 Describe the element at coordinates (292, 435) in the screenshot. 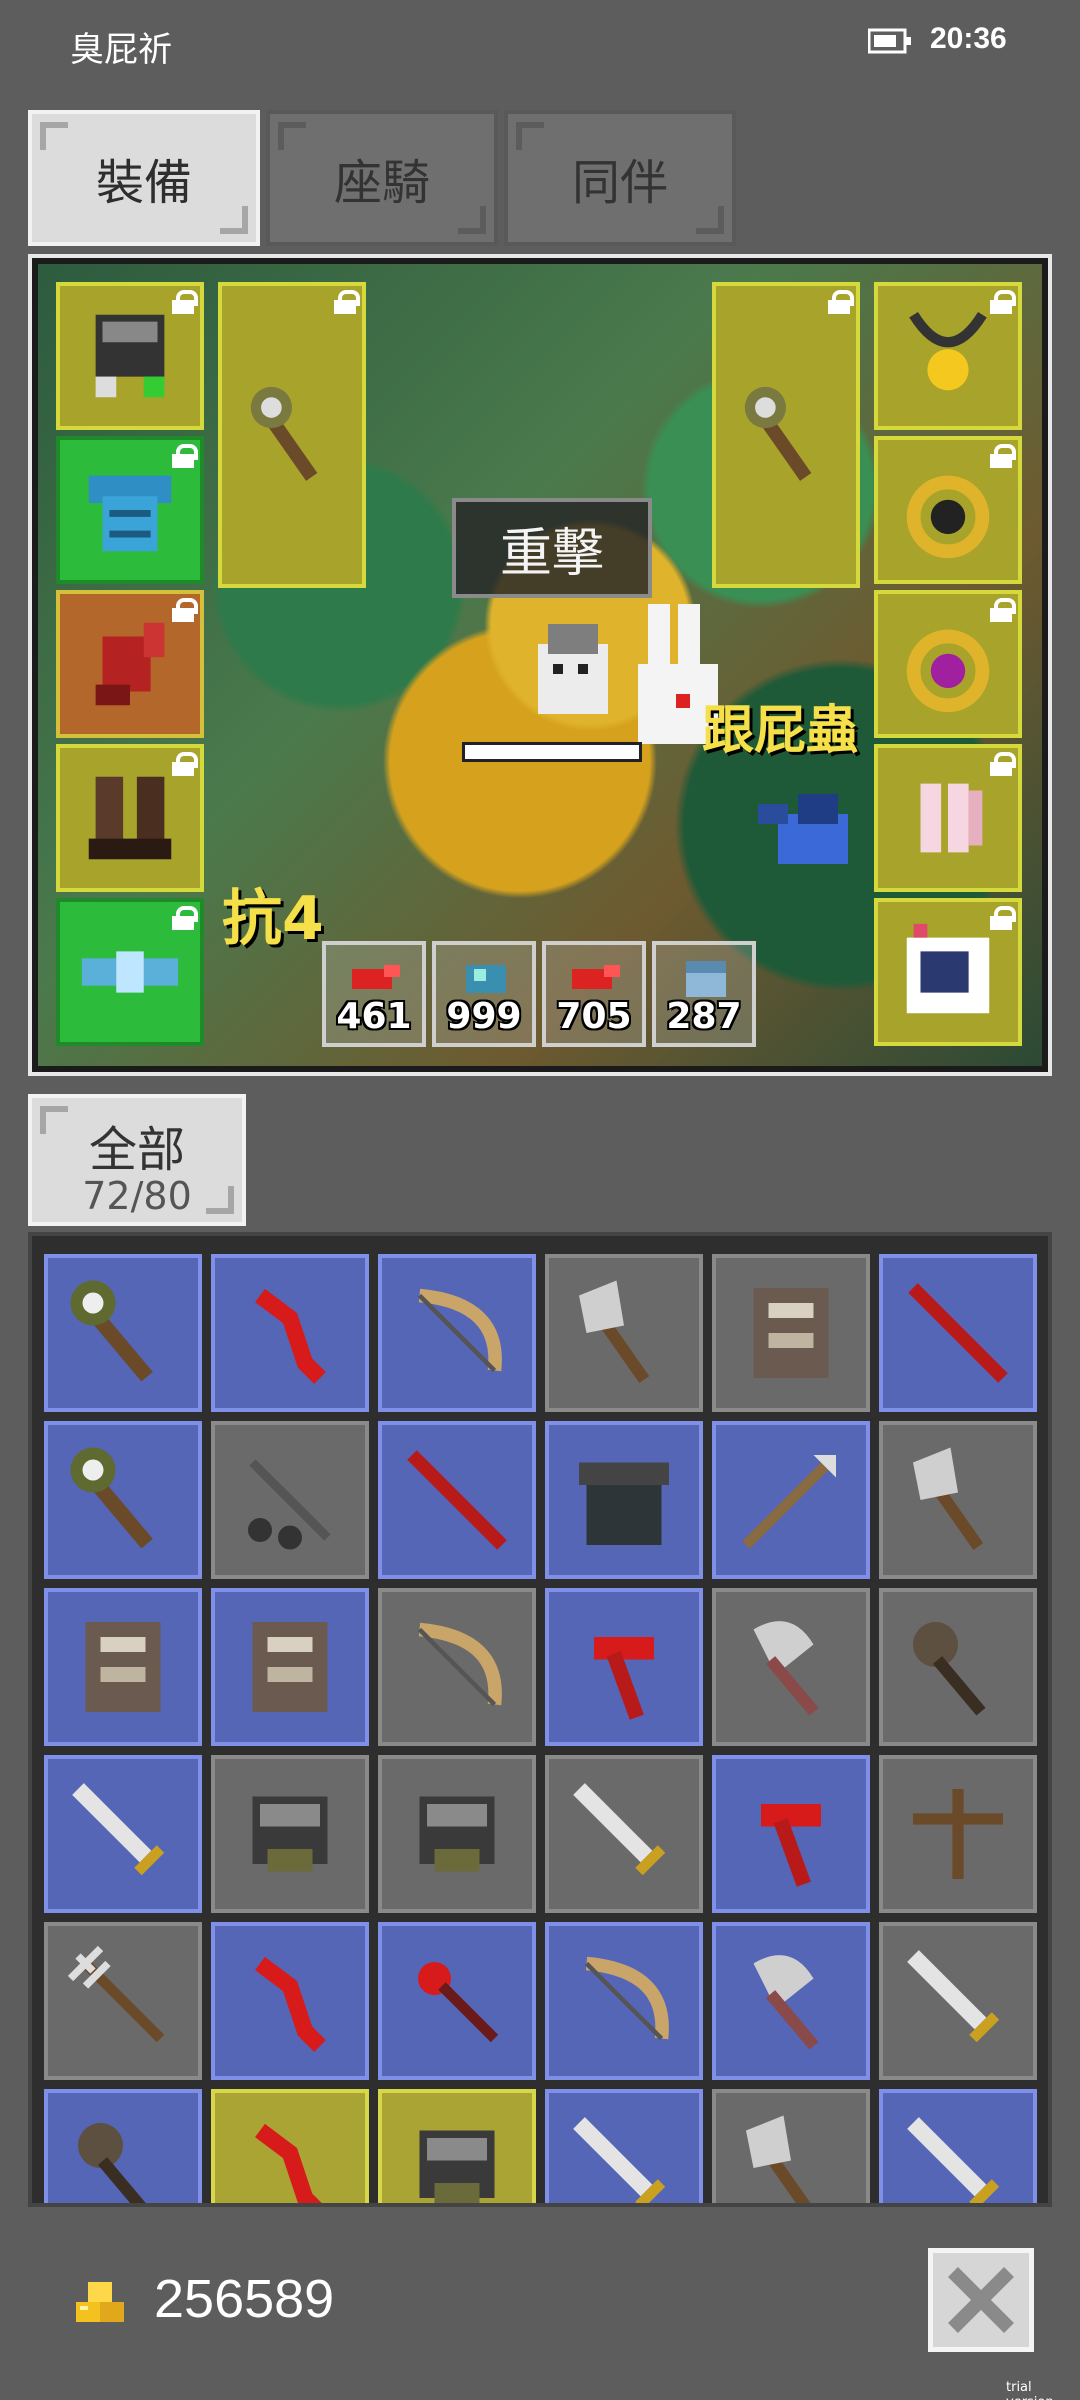

I see `main-weapon-slot` at that location.